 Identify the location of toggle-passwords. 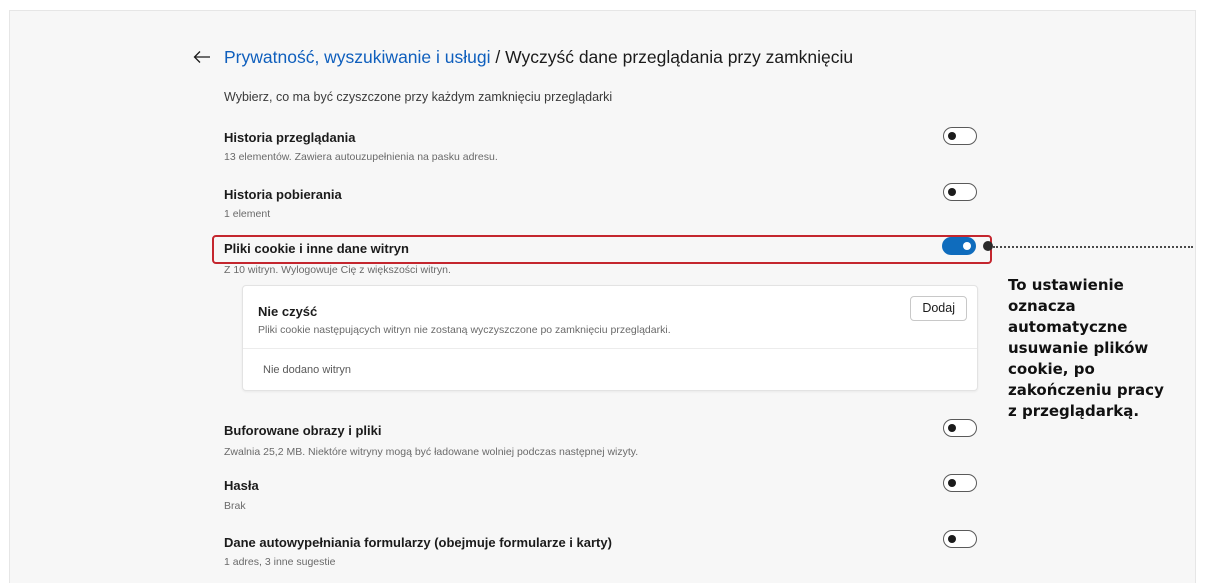
(960, 483).